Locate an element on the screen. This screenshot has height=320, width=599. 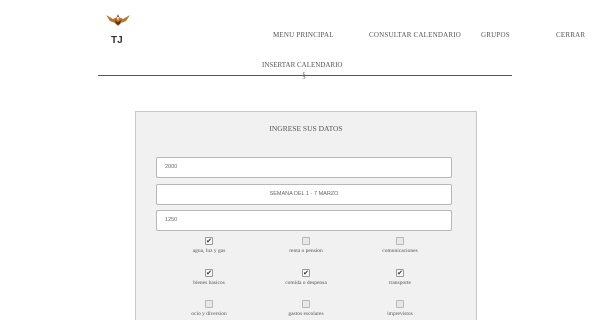
checkbox-label: agua, luz y gas is located at coordinates (209, 251).